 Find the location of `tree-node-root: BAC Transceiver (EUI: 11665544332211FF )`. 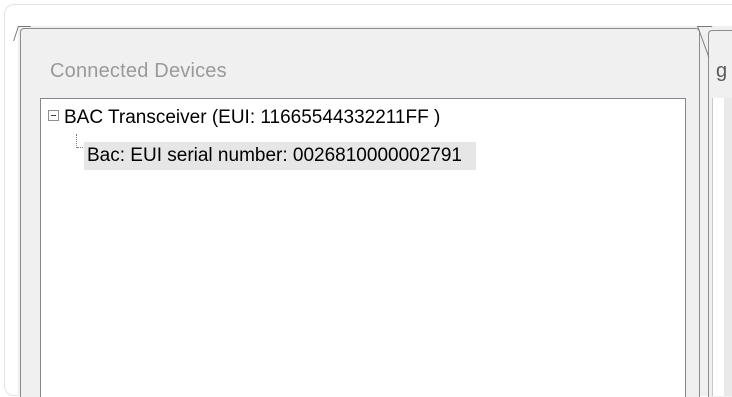

tree-node-root: BAC Transceiver (EUI: 11665544332211FF ) is located at coordinates (244, 118).